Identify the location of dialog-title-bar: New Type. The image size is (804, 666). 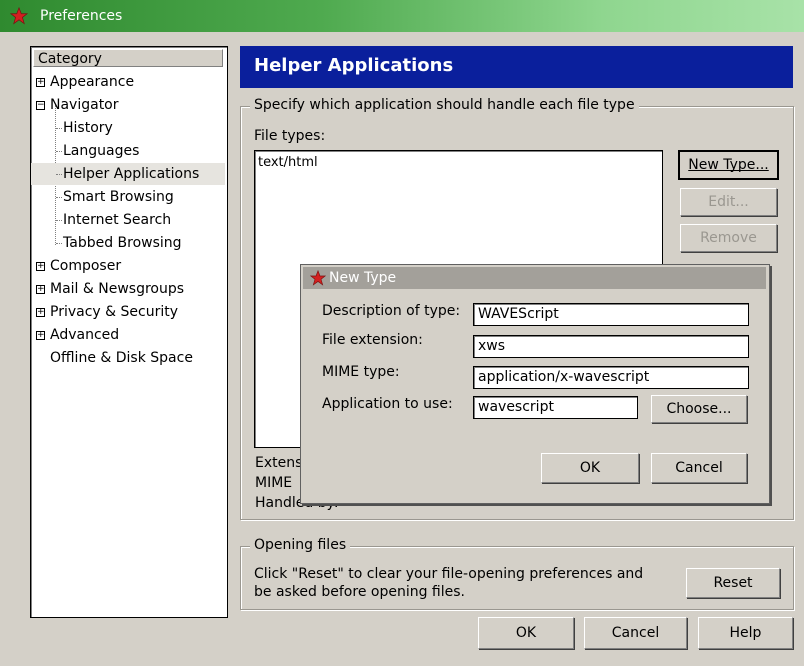
(534, 278).